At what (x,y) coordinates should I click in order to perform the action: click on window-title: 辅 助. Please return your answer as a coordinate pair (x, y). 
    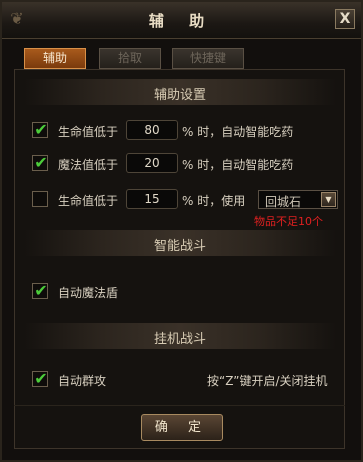
    Looking at the image, I should click on (181, 21).